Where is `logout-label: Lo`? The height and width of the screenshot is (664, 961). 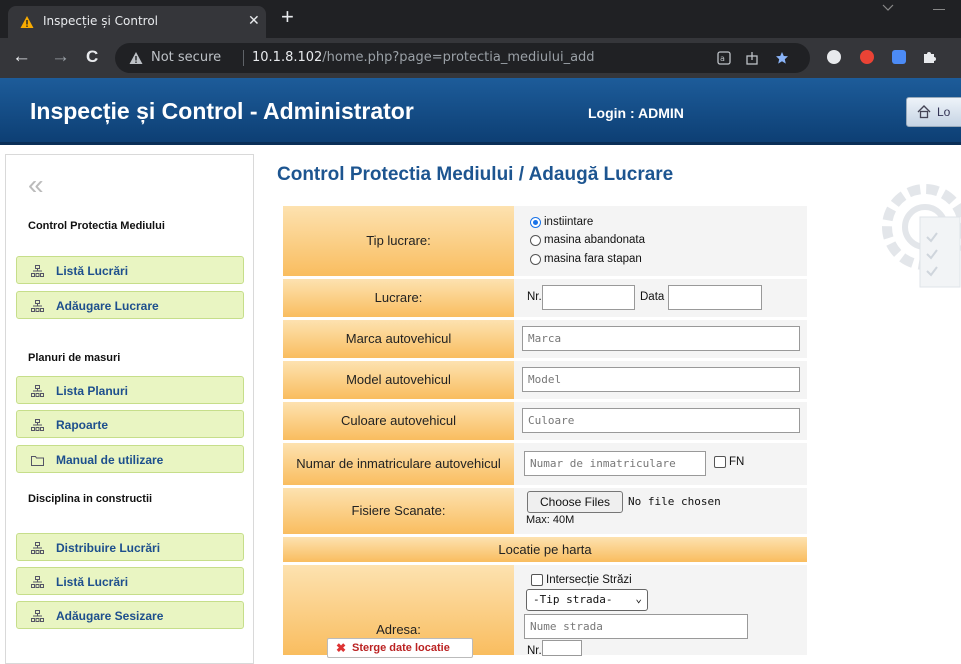
logout-label: Lo is located at coordinates (944, 112).